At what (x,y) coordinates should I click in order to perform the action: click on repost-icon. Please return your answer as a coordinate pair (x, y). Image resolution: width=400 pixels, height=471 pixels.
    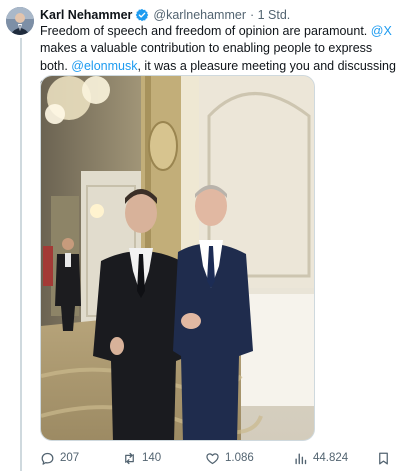
    Looking at the image, I should click on (129, 458).